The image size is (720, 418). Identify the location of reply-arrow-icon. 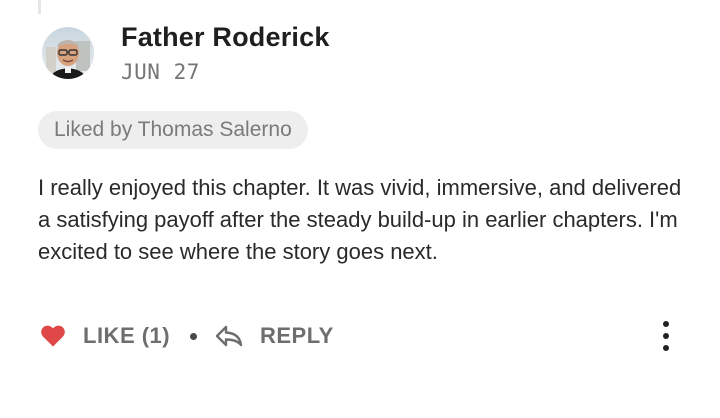
(229, 336).